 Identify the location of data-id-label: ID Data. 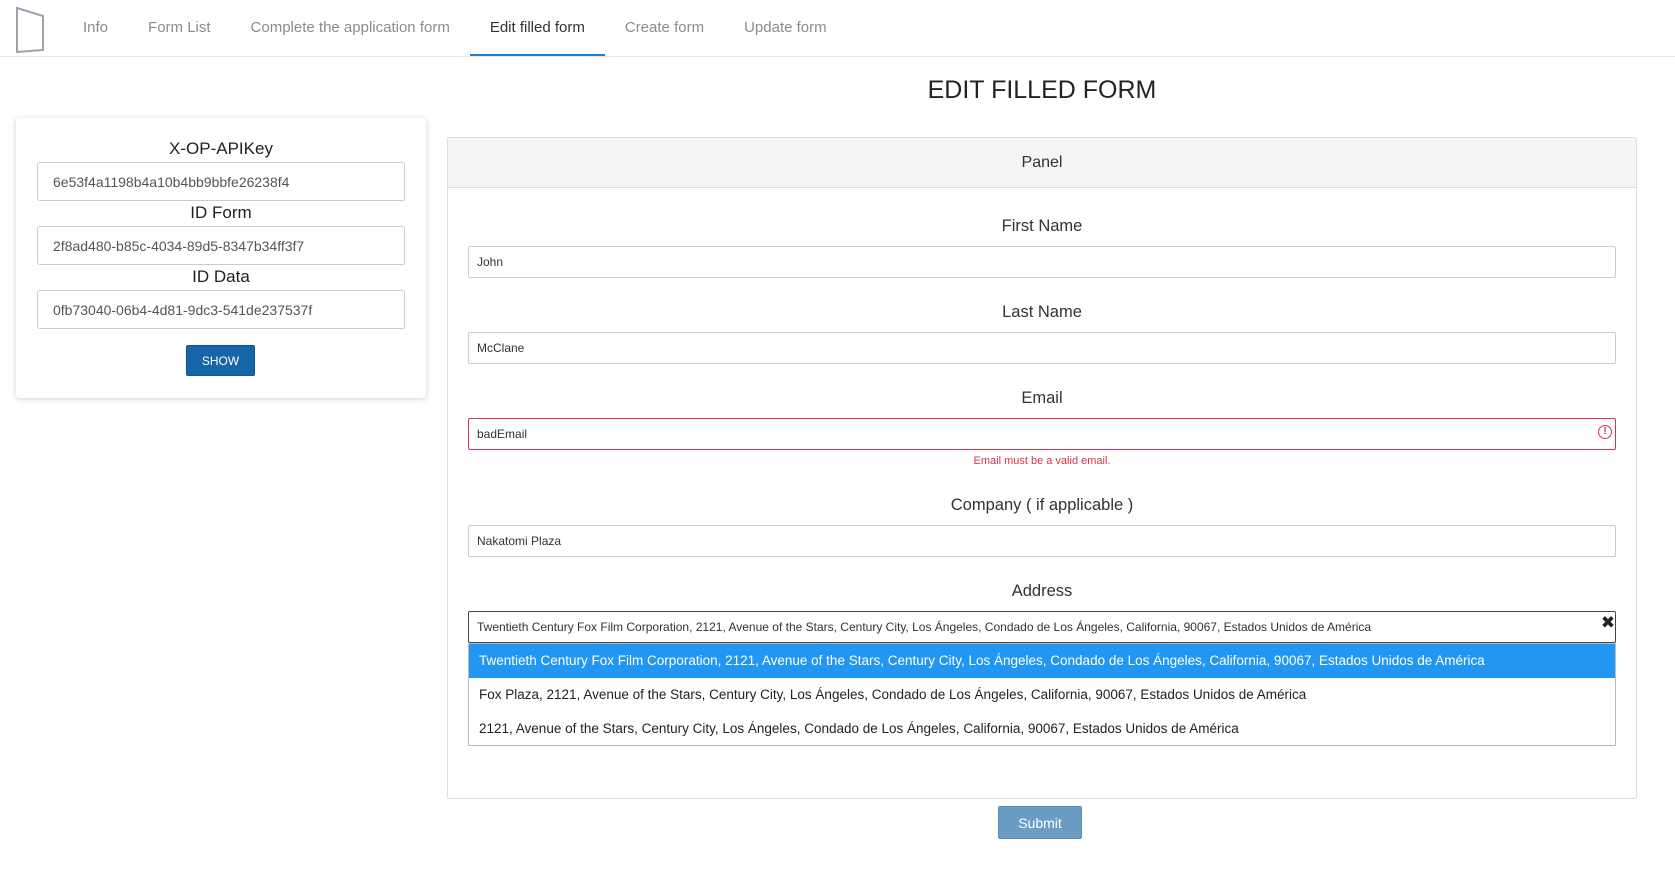
(221, 276).